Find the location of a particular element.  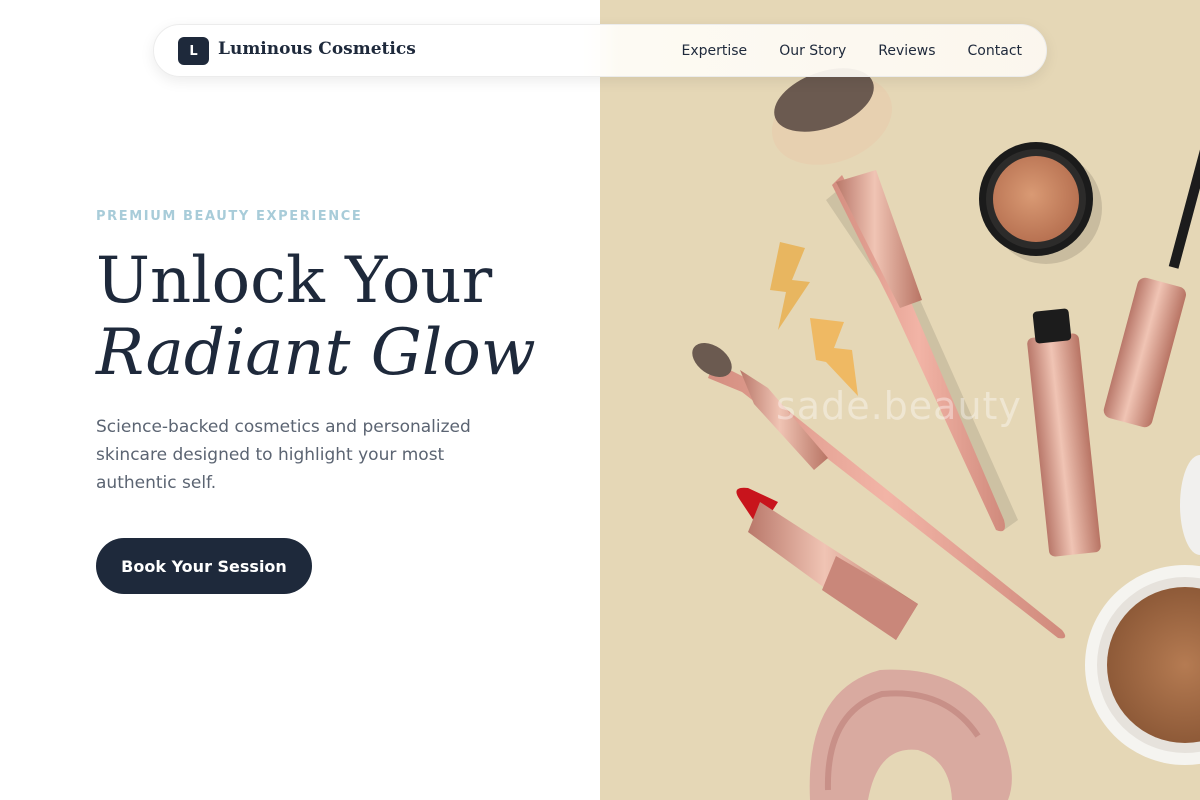

compact-edge is located at coordinates (1190, 505).